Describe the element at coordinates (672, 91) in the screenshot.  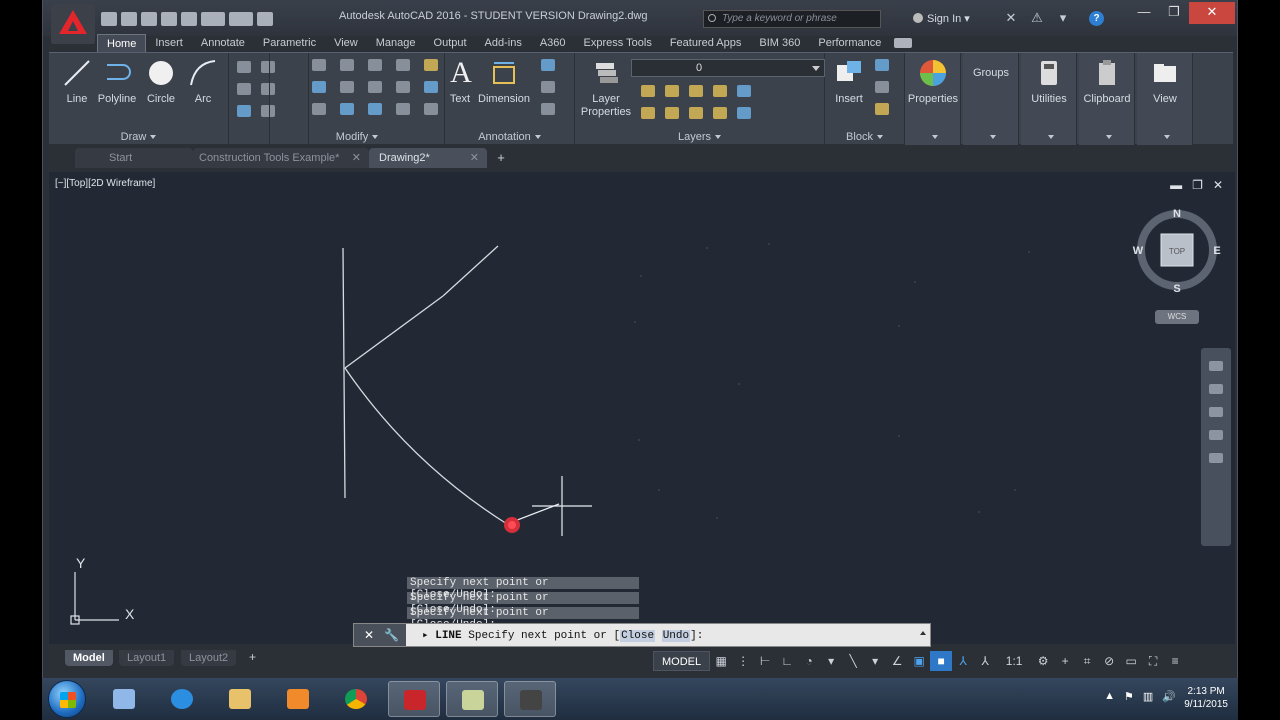
I see `layer-isolate-icon` at that location.